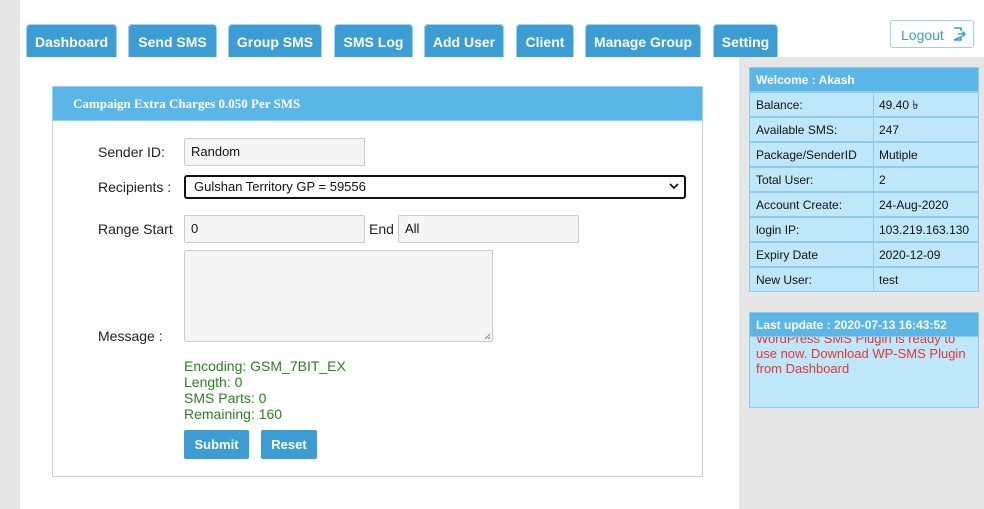 Image resolution: width=984 pixels, height=509 pixels. I want to click on message-textarea, so click(338, 296).